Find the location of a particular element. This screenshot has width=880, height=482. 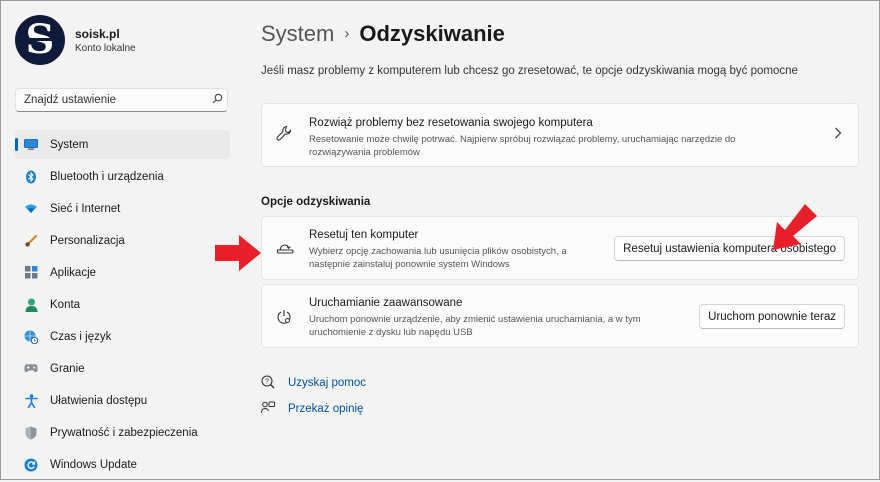

sidebar-item-privacy: Prywatność i zabezpieczenia is located at coordinates (122, 432).